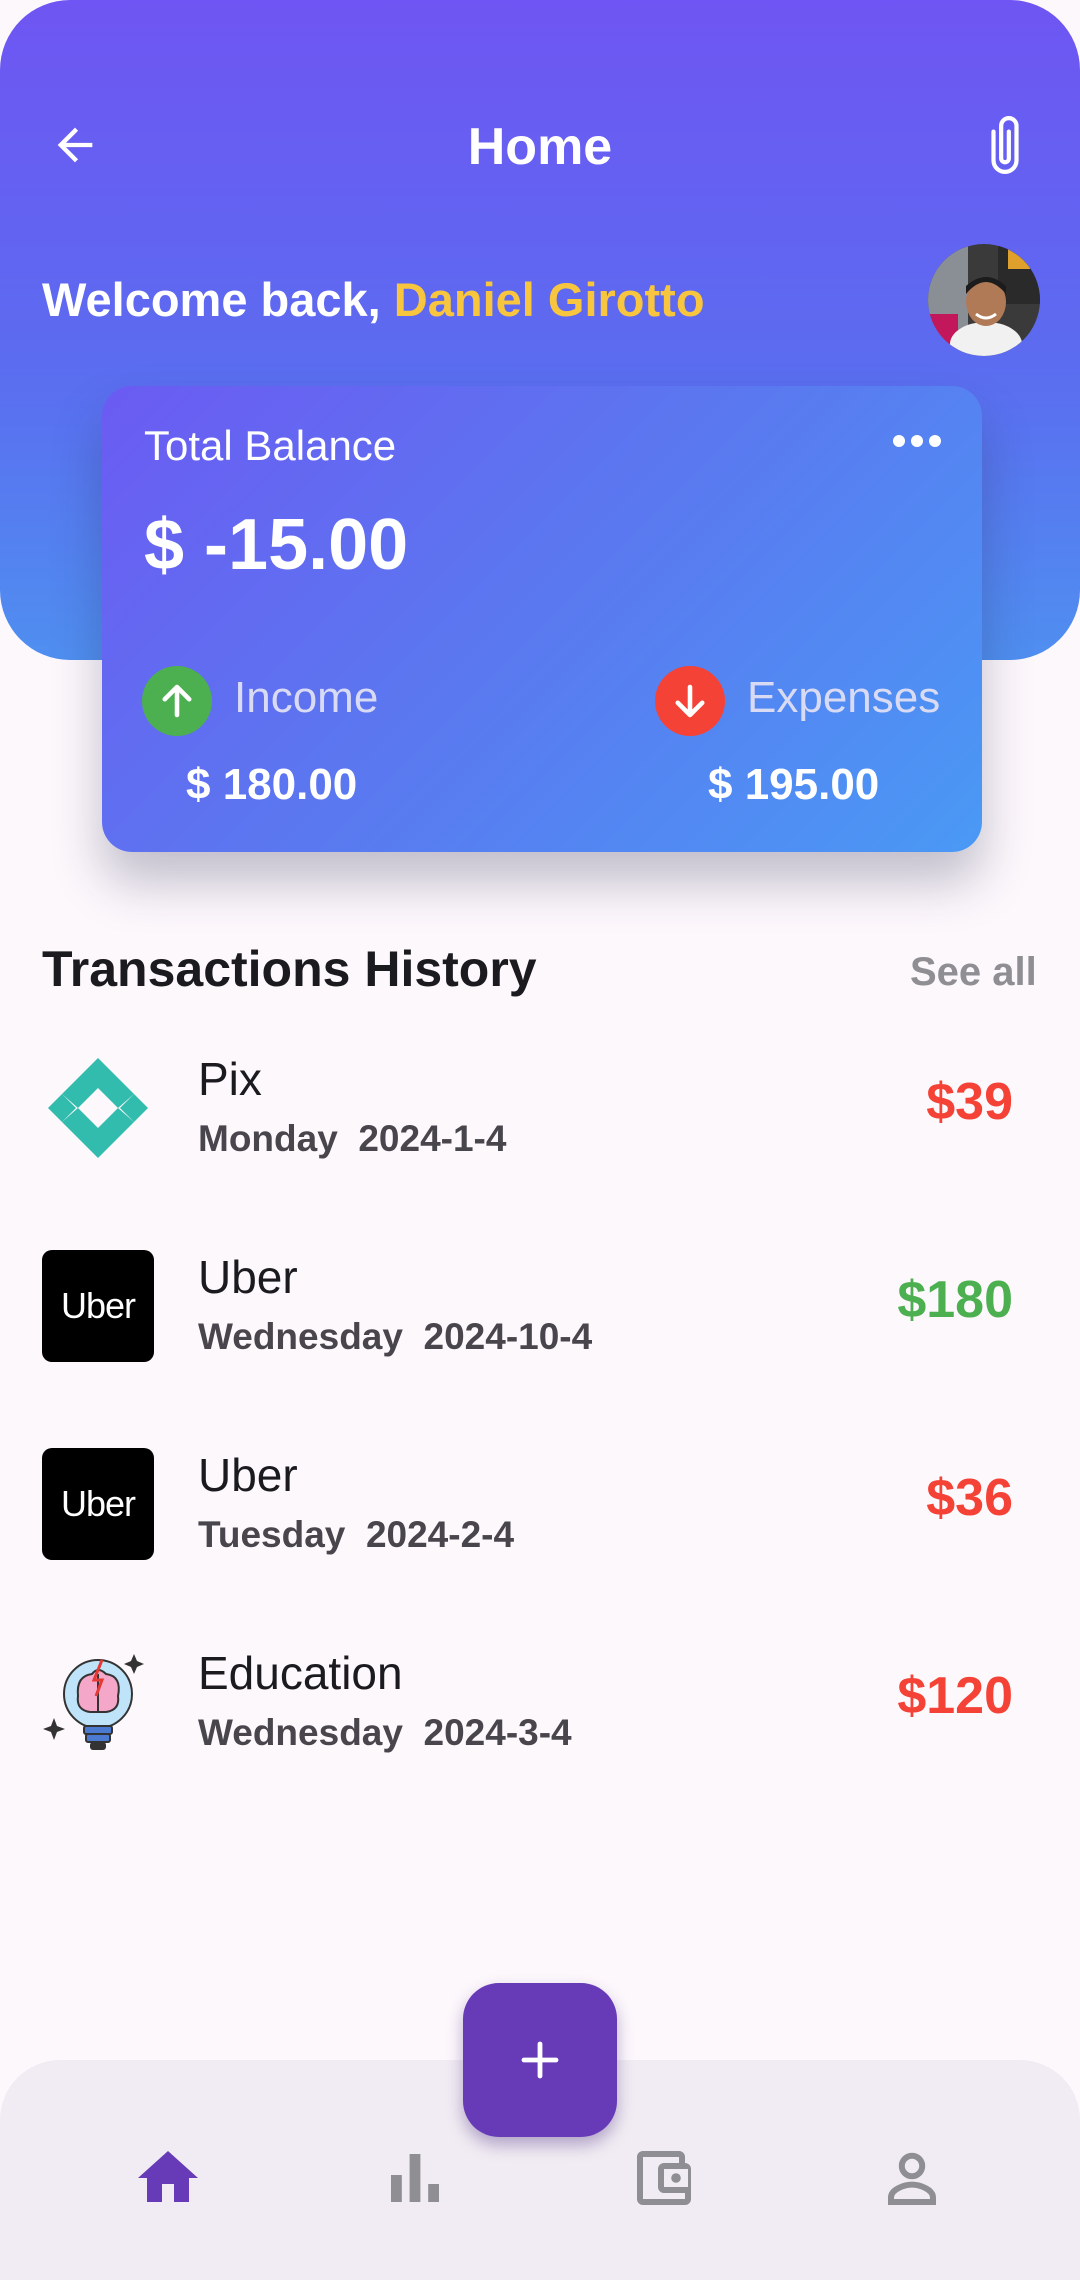 The width and height of the screenshot is (1080, 2280). I want to click on nav-profile, so click(912, 2178).